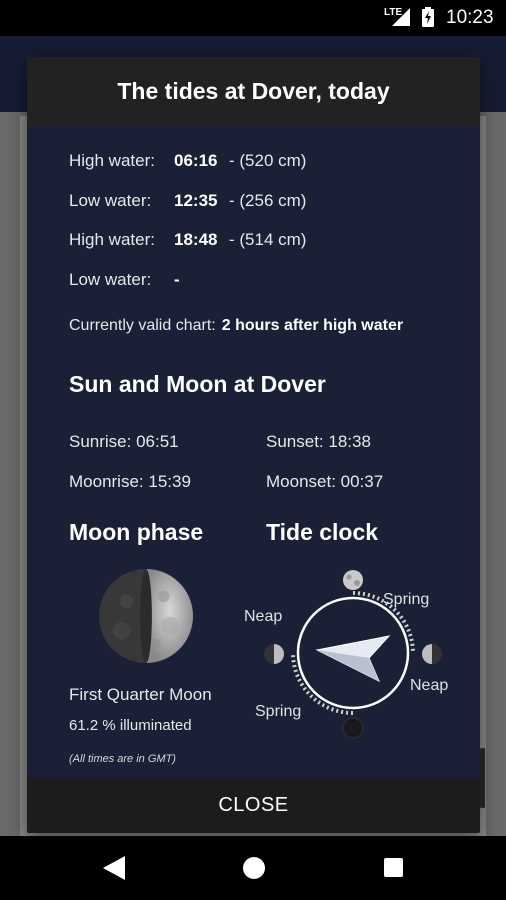 Image resolution: width=506 pixels, height=900 pixels. I want to click on back-icon, so click(114, 868).